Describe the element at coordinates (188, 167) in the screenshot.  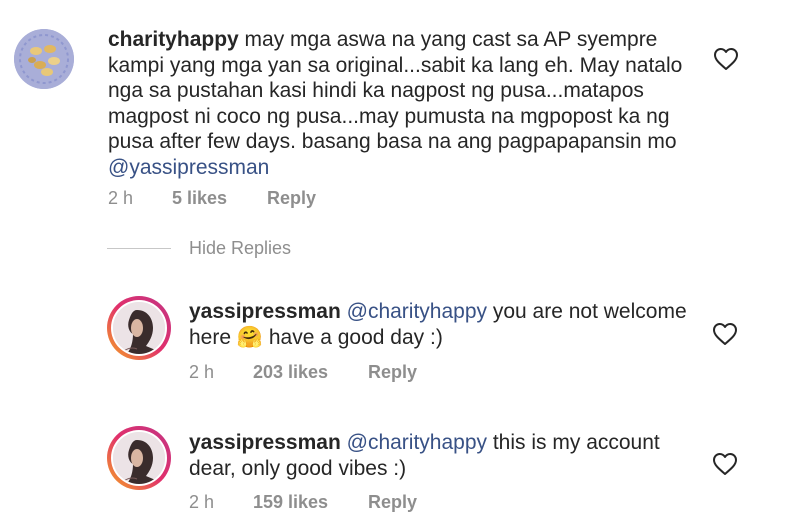
I see `mention-link: @yassipressman` at that location.